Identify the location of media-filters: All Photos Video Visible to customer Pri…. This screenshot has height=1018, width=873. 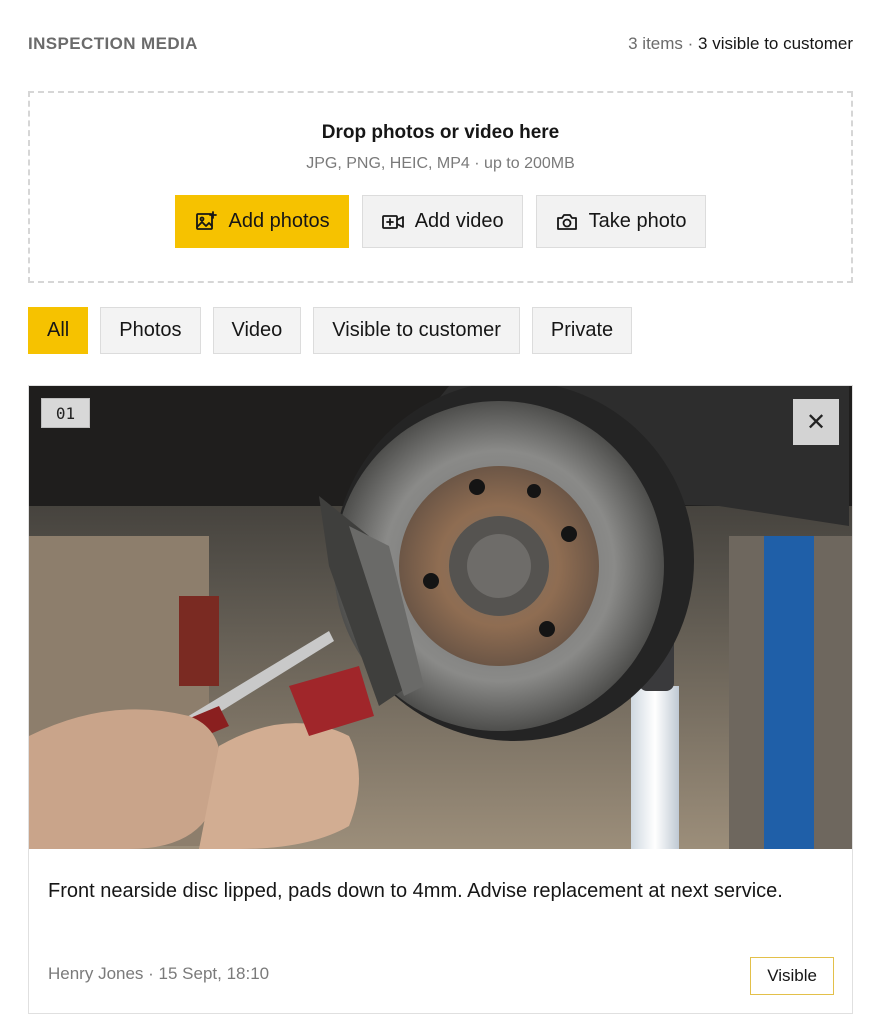
(330, 330).